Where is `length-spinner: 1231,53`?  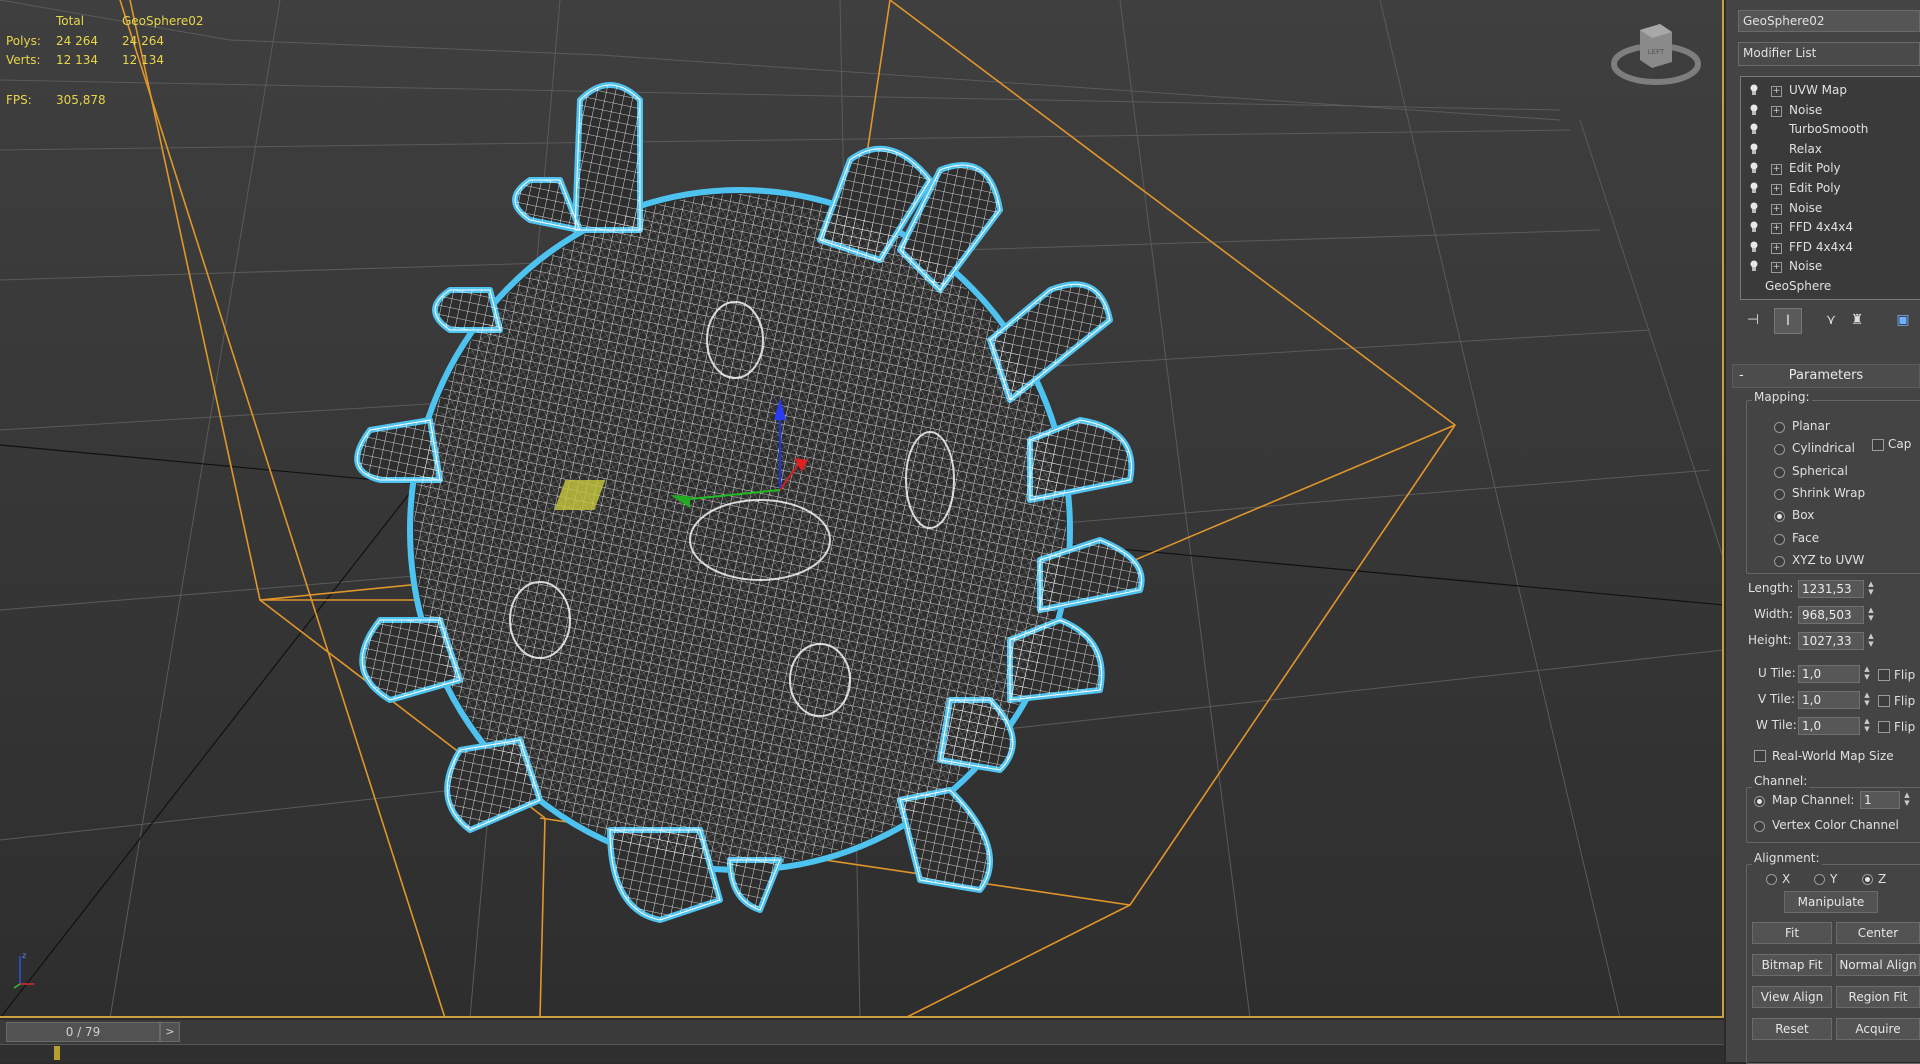 length-spinner: 1231,53 is located at coordinates (1831, 589).